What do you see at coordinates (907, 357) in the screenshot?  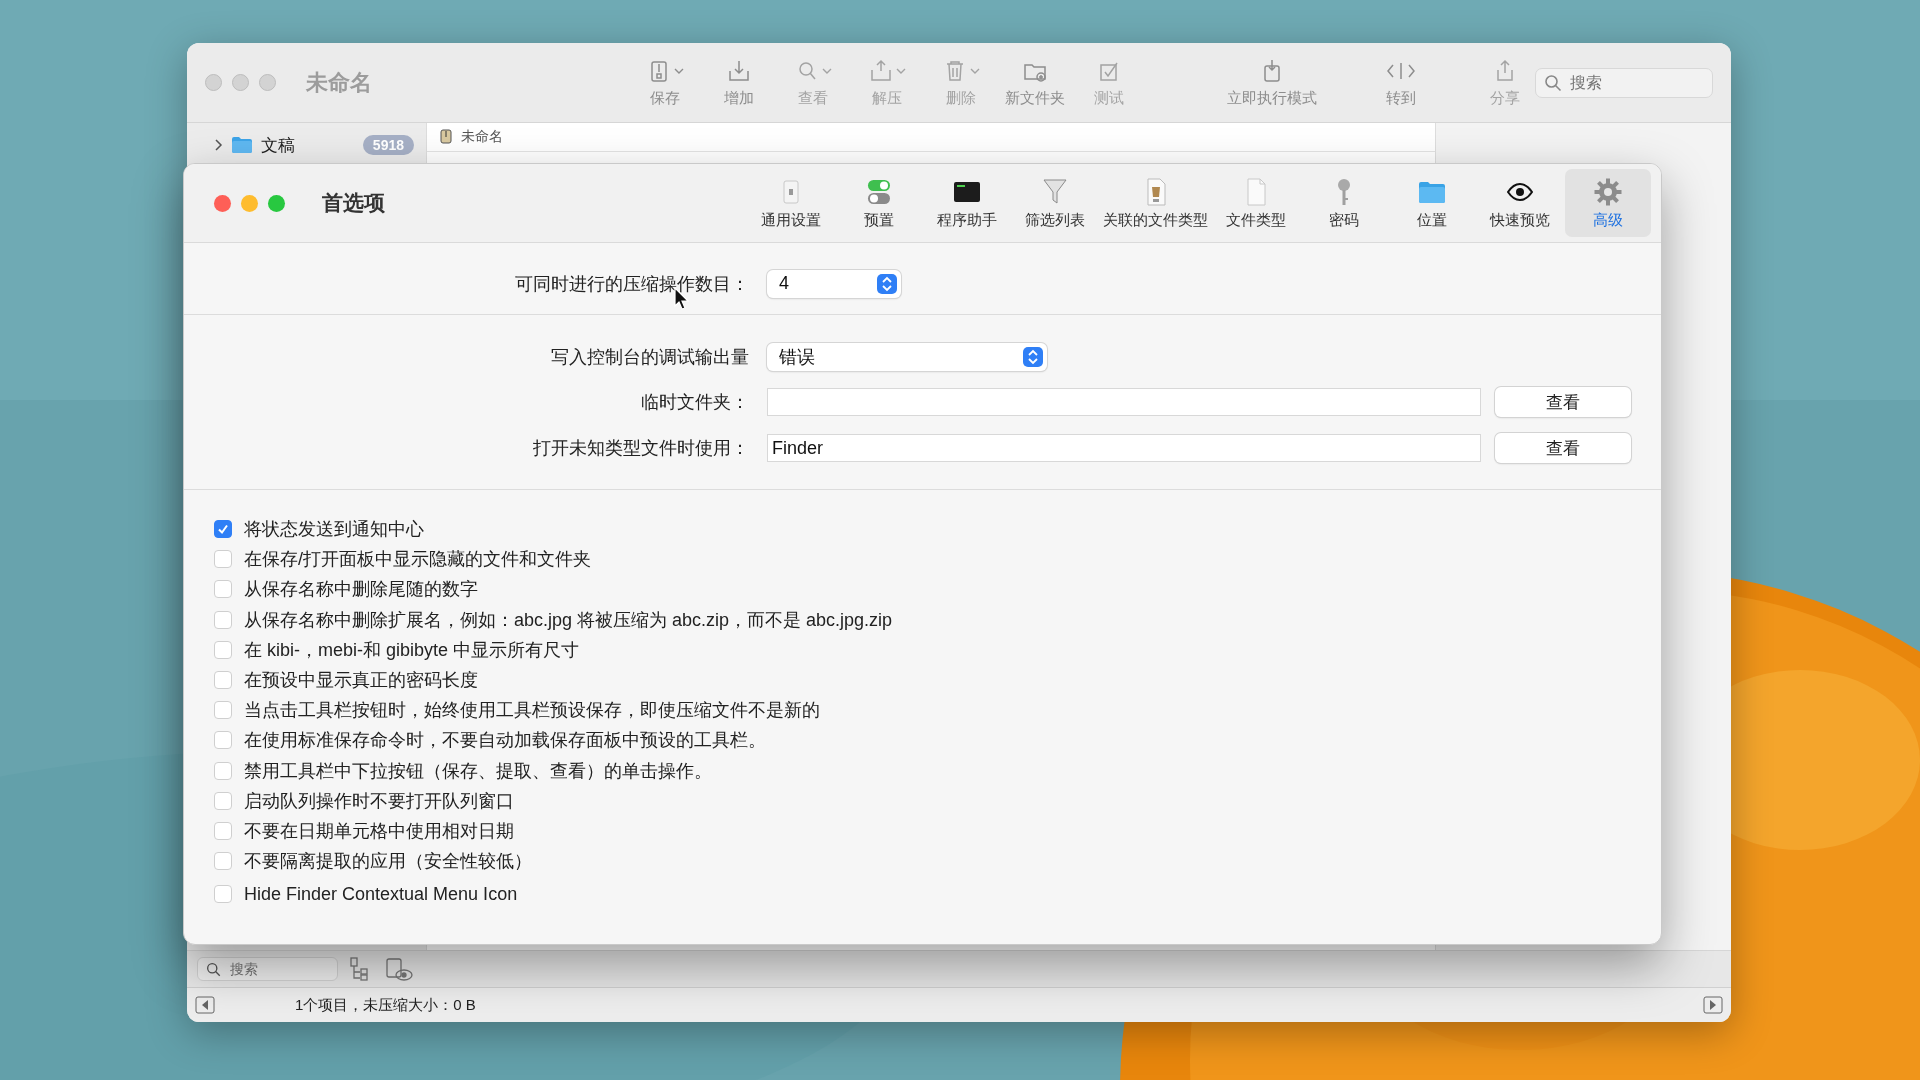 I see `level-popup: 错误` at bounding box center [907, 357].